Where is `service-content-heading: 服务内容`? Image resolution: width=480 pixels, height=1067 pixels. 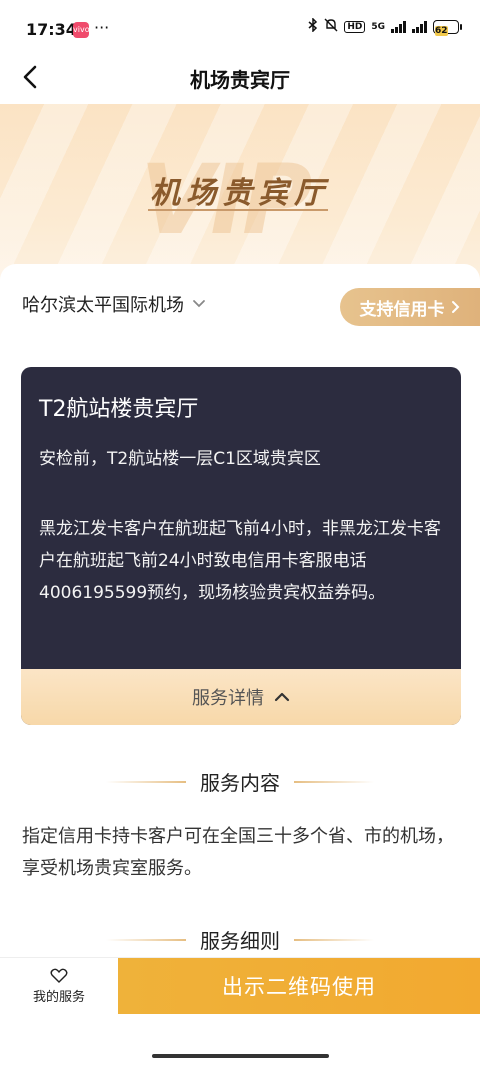 service-content-heading: 服务内容 is located at coordinates (240, 781).